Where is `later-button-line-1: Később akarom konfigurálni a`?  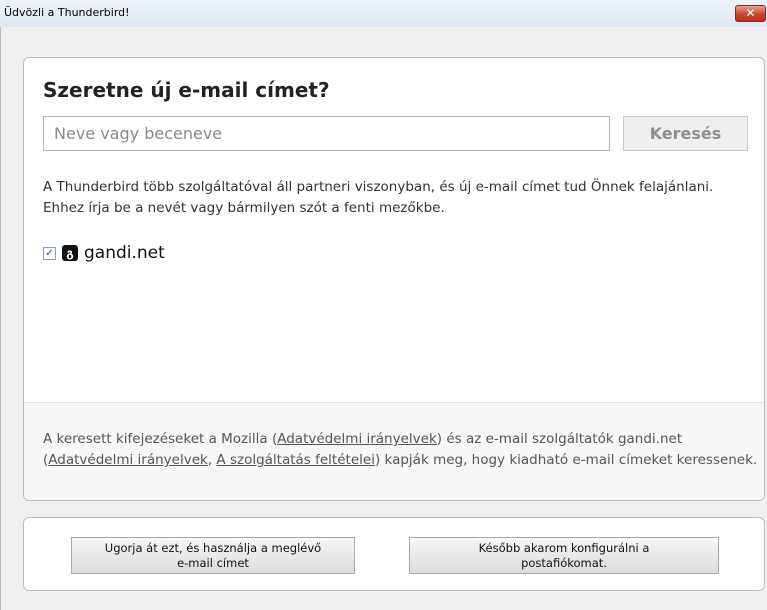 later-button-line-1: Később akarom konfigurálni a is located at coordinates (564, 548).